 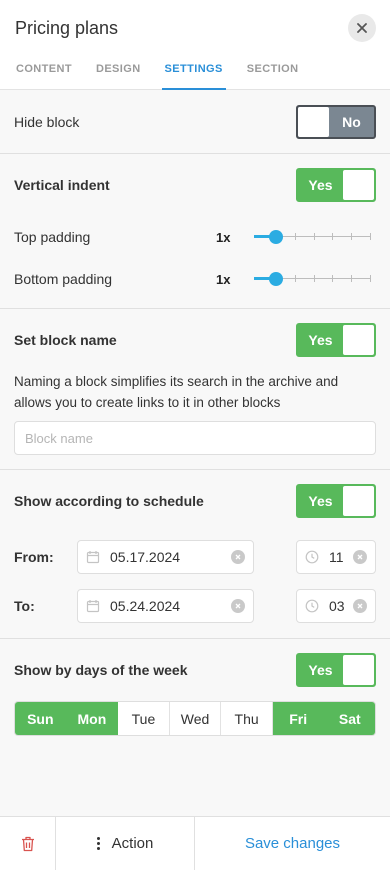 I want to click on to-row: To: 05.24.2024 03, so click(x=195, y=605).